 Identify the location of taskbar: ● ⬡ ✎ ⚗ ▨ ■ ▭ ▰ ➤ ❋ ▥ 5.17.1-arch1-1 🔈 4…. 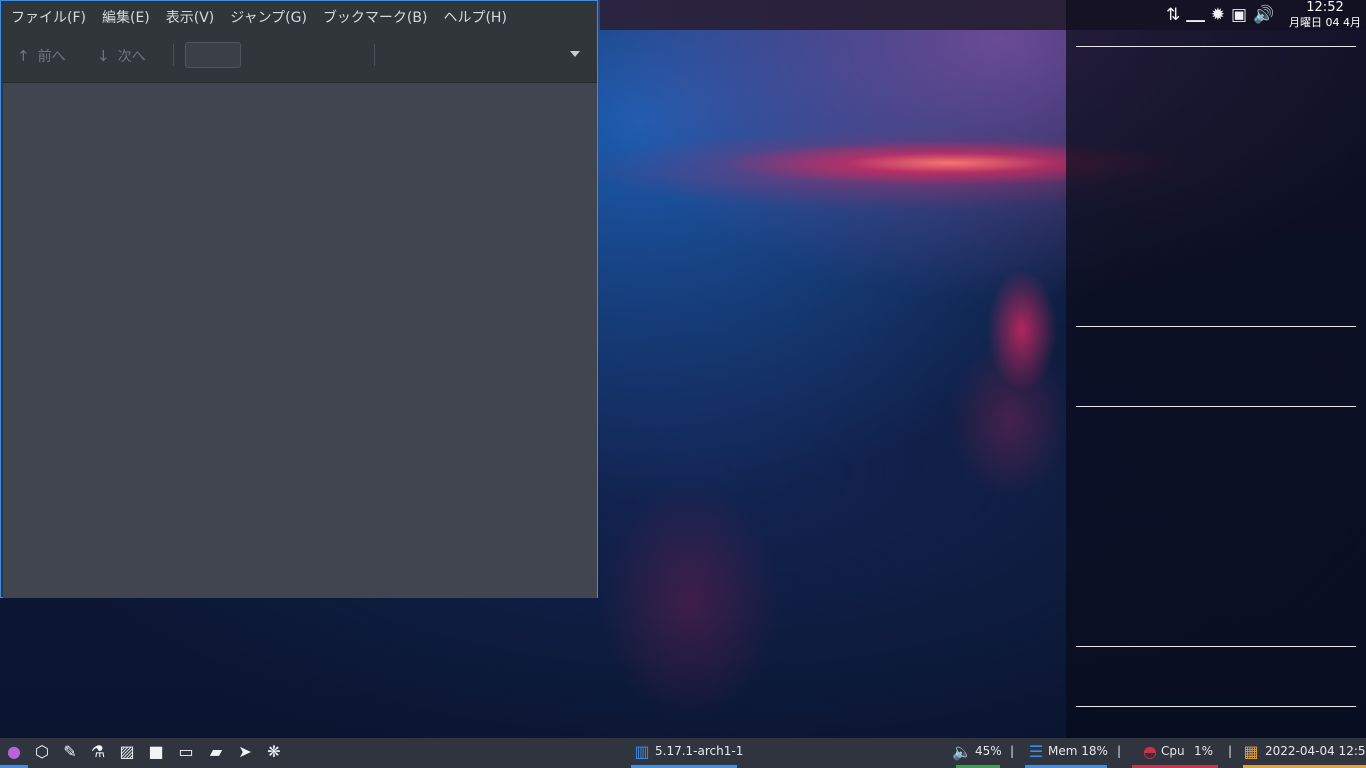
(683, 753).